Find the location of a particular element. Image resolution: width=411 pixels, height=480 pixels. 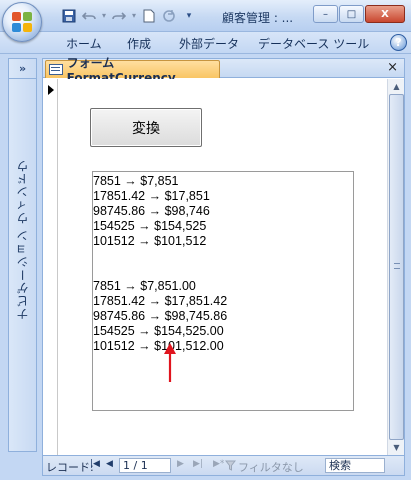

output-line: 154525 → $154,525.00 is located at coordinates (158, 331).